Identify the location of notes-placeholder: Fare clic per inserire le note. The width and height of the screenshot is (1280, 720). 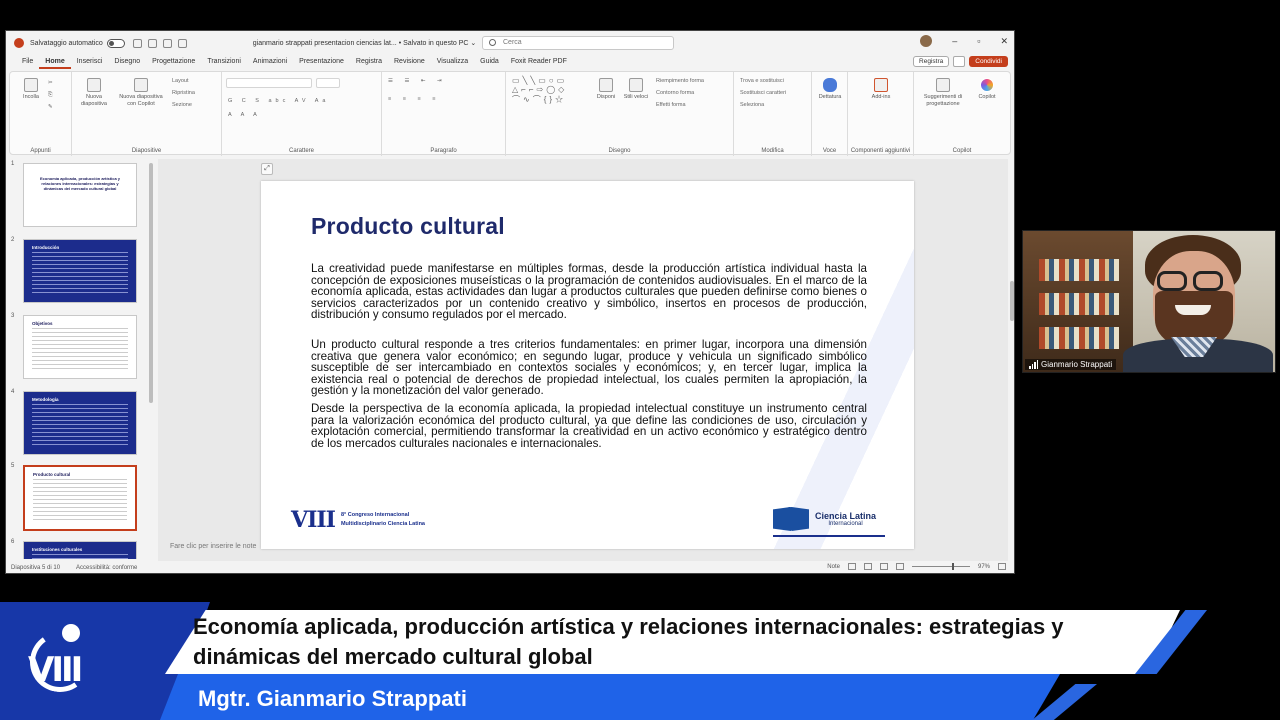
(213, 546).